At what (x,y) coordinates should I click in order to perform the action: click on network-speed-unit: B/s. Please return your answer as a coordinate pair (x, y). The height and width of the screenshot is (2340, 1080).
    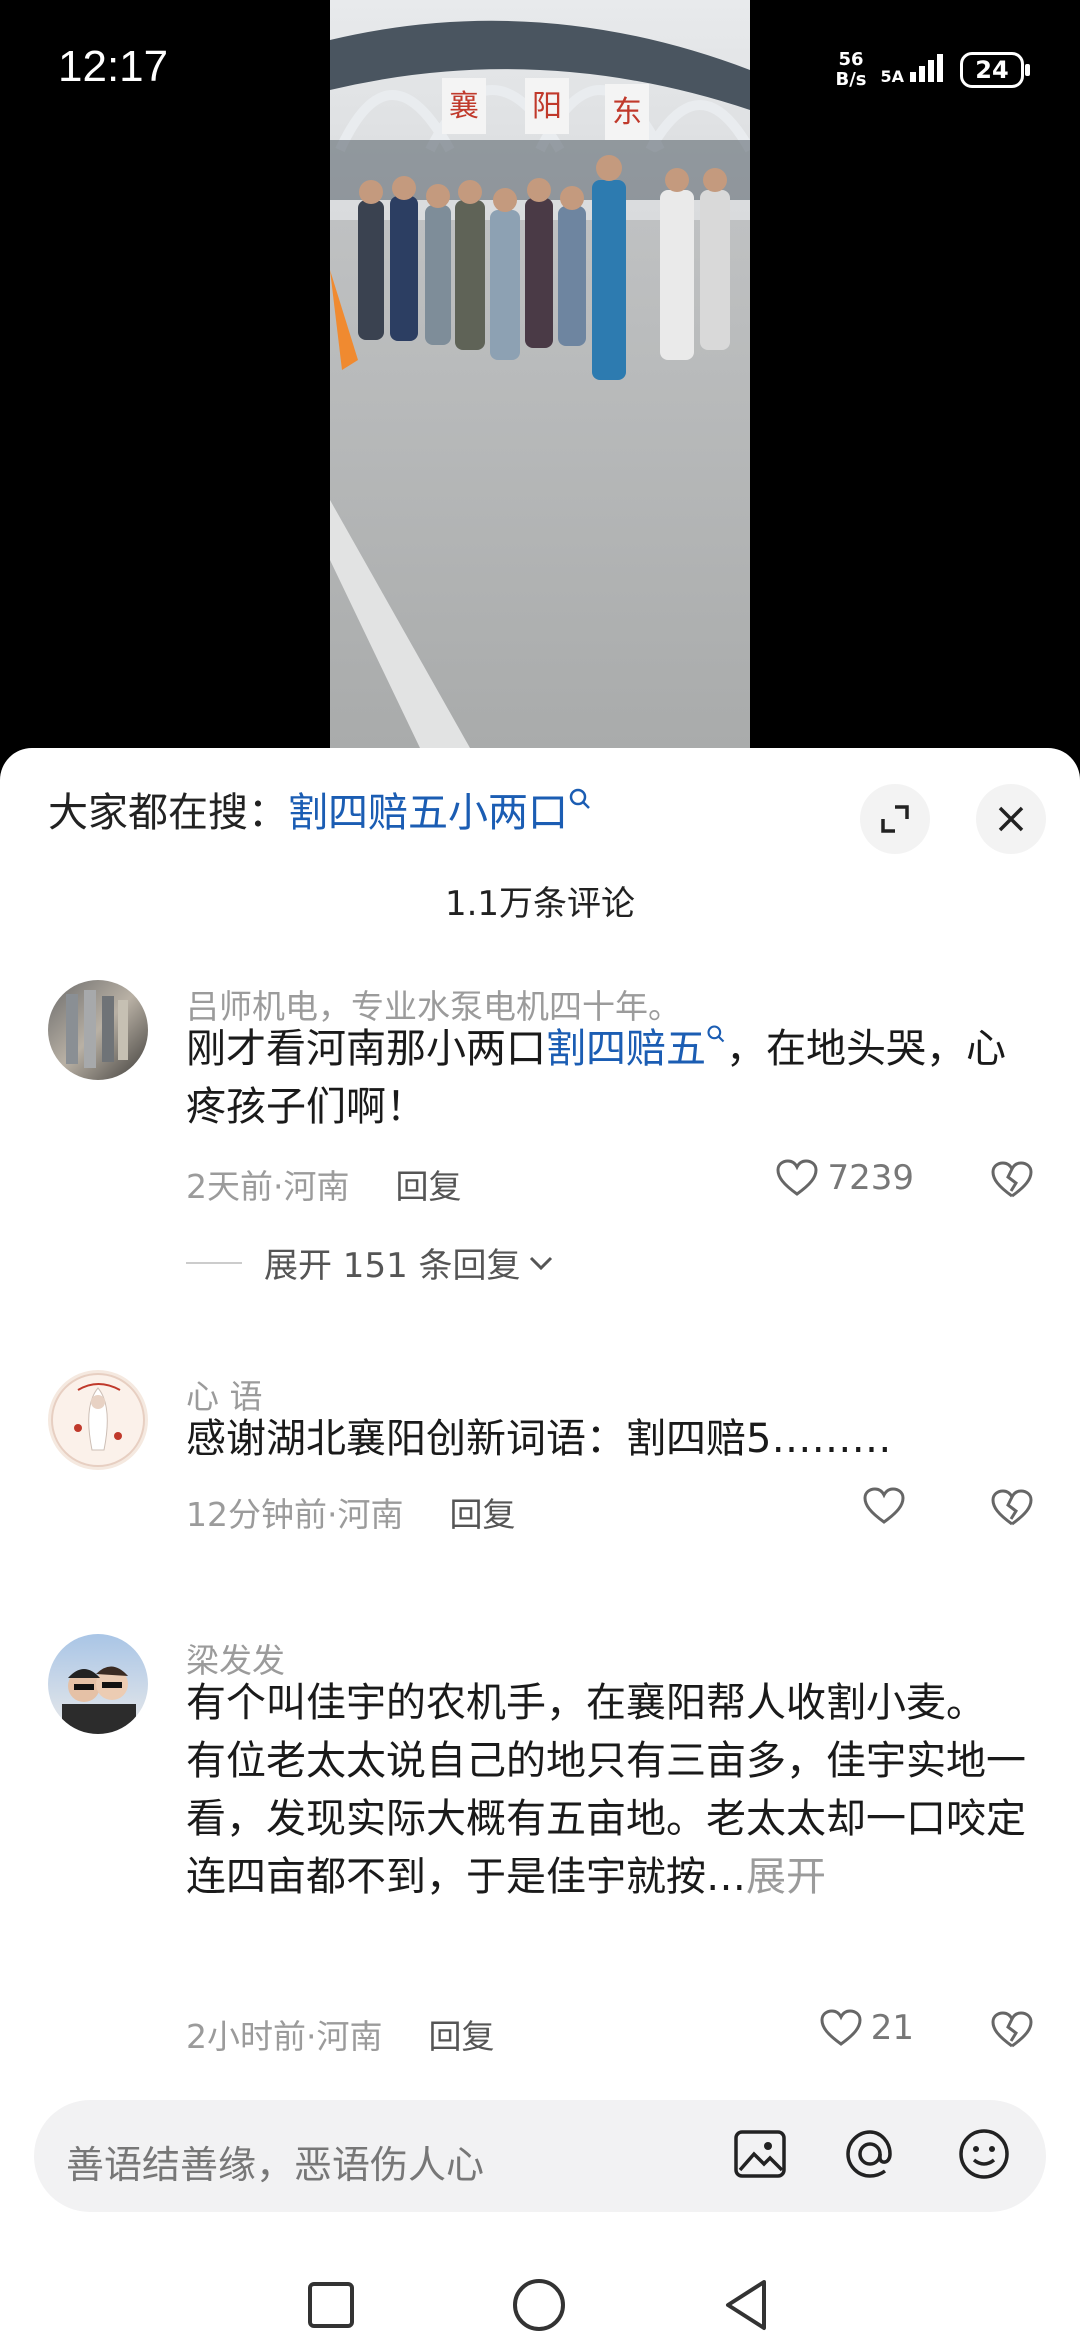
    Looking at the image, I should click on (851, 79).